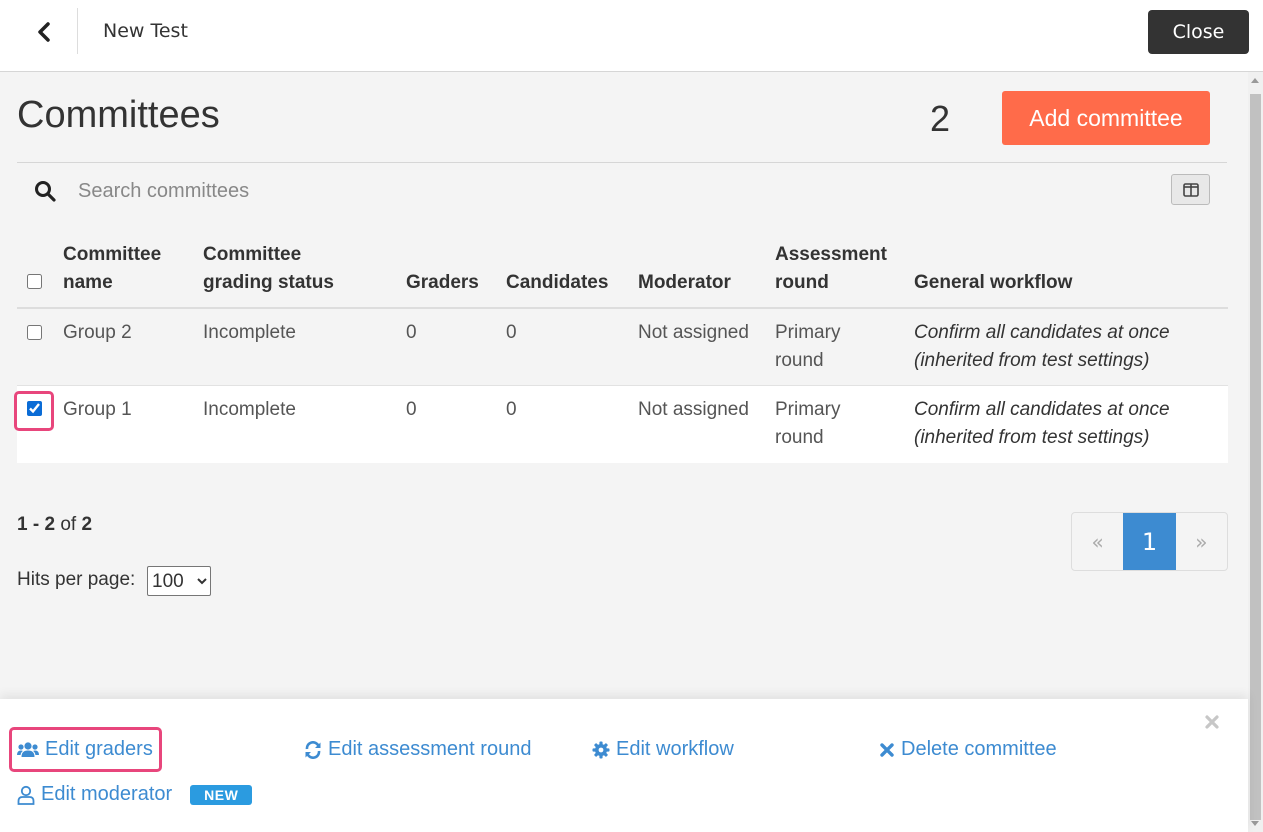 This screenshot has width=1263, height=832. What do you see at coordinates (1106, 118) in the screenshot?
I see `add-committee-button: Add committee` at bounding box center [1106, 118].